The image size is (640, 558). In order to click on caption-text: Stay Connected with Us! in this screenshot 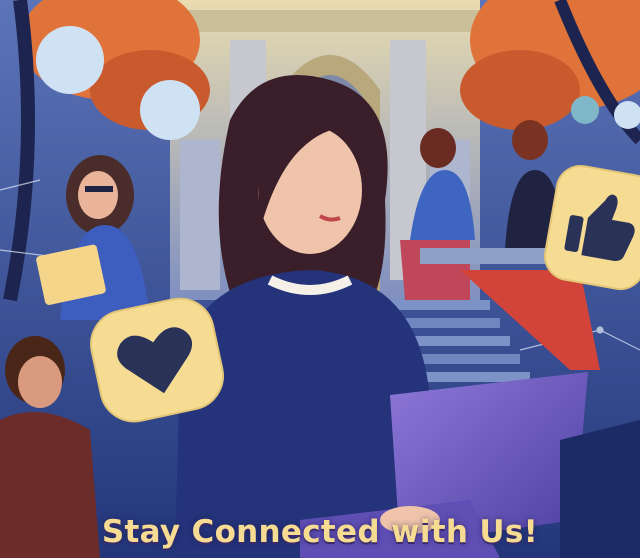, I will do `click(320, 532)`.